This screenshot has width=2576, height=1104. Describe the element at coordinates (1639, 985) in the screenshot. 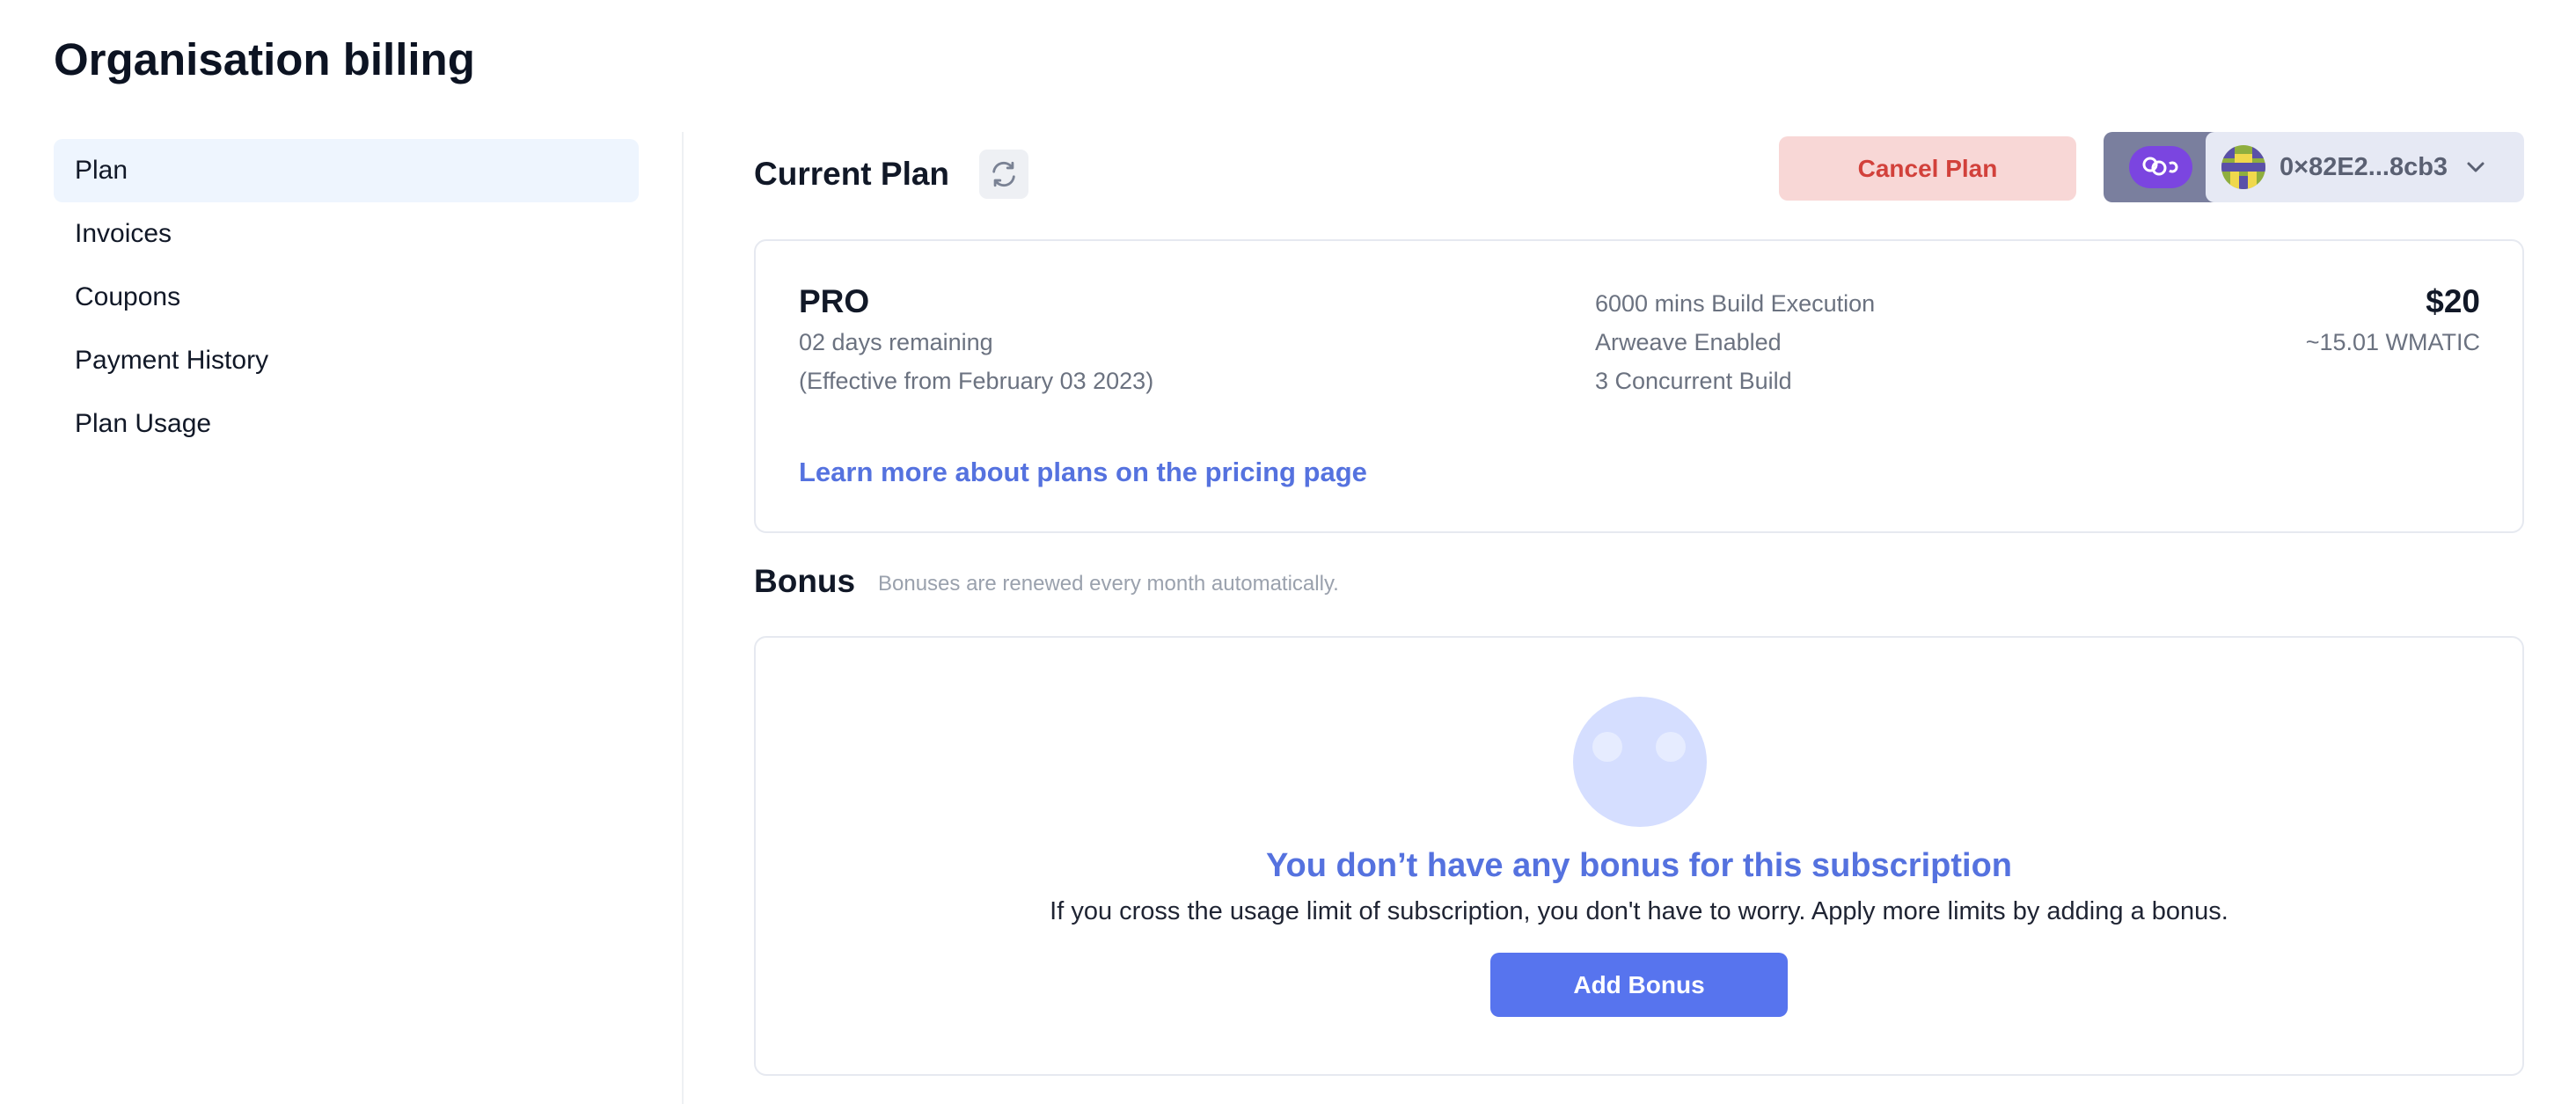

I see `add-bonus-button: Add Bonus` at that location.